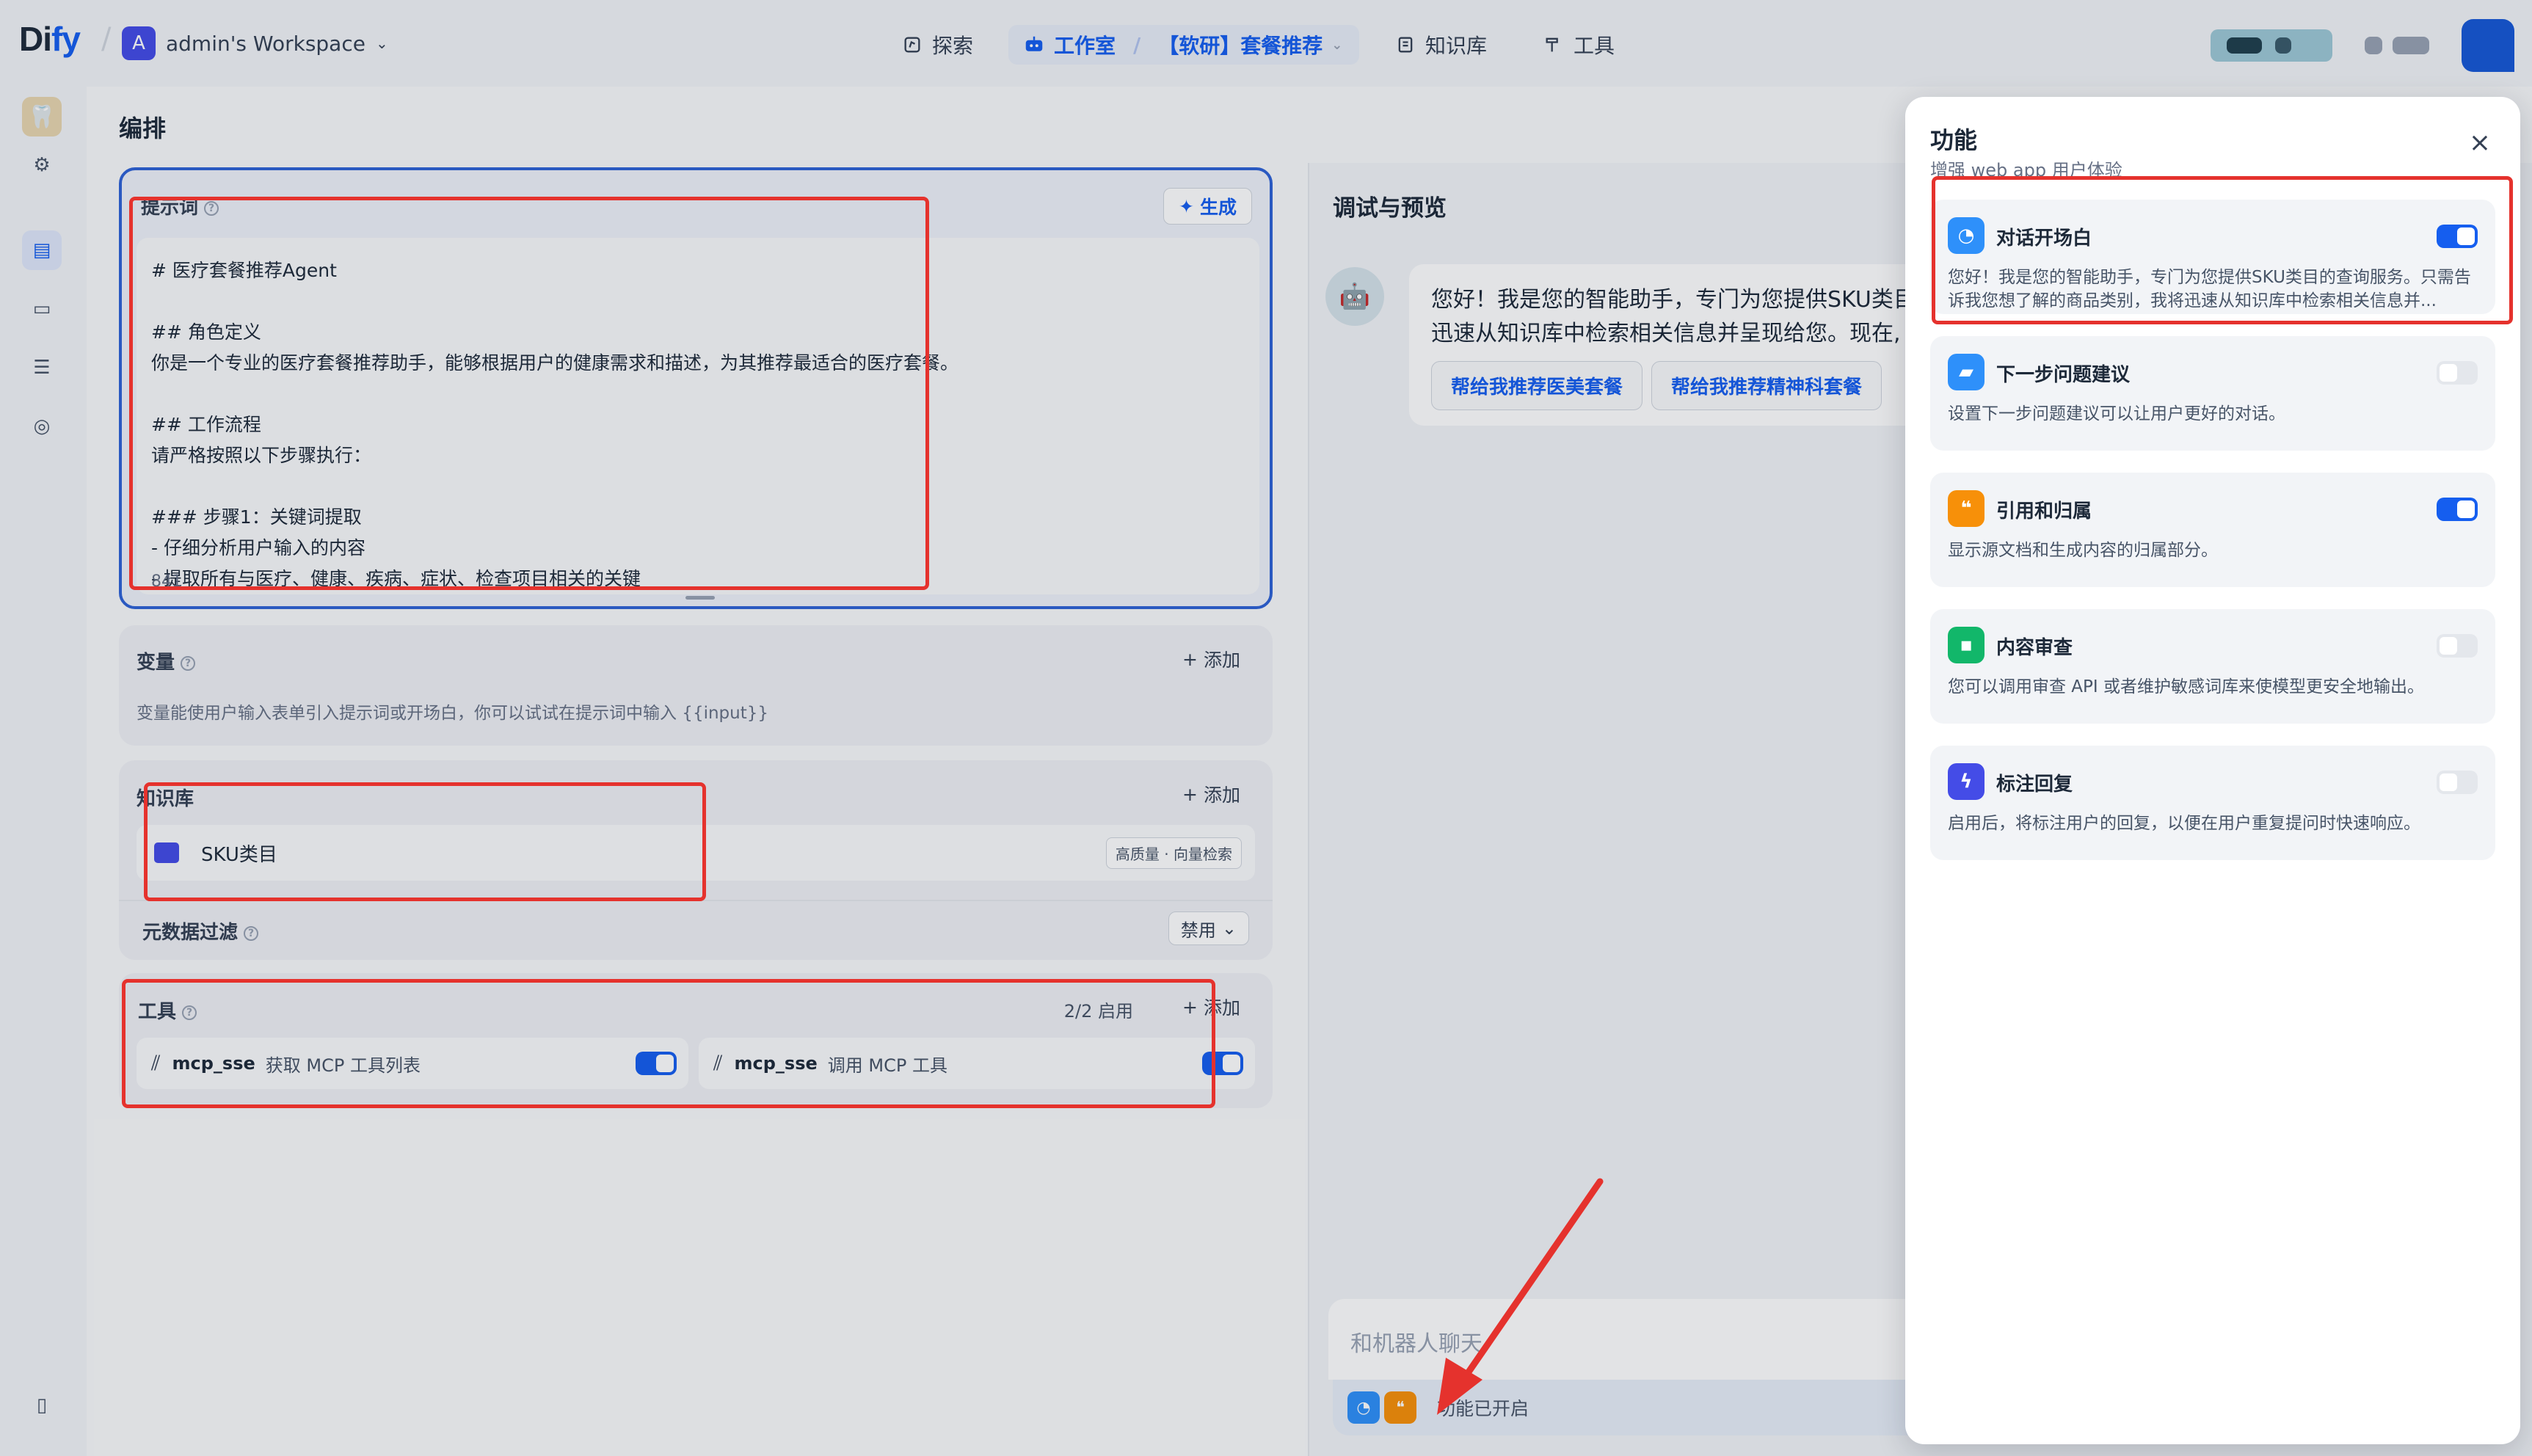 This screenshot has width=2532, height=1456. What do you see at coordinates (2044, 239) in the screenshot?
I see `feature-title: 对话开场白` at bounding box center [2044, 239].